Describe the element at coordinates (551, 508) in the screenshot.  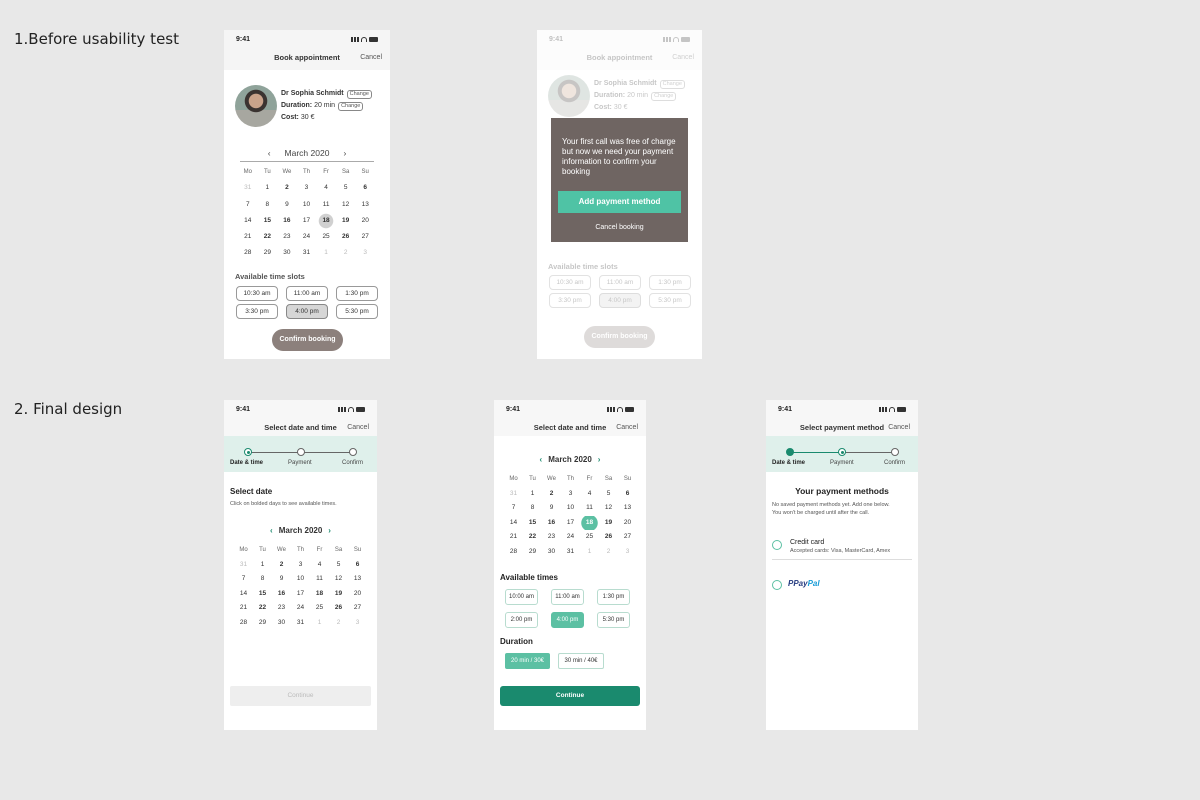
I see `calendar-day: 9` at that location.